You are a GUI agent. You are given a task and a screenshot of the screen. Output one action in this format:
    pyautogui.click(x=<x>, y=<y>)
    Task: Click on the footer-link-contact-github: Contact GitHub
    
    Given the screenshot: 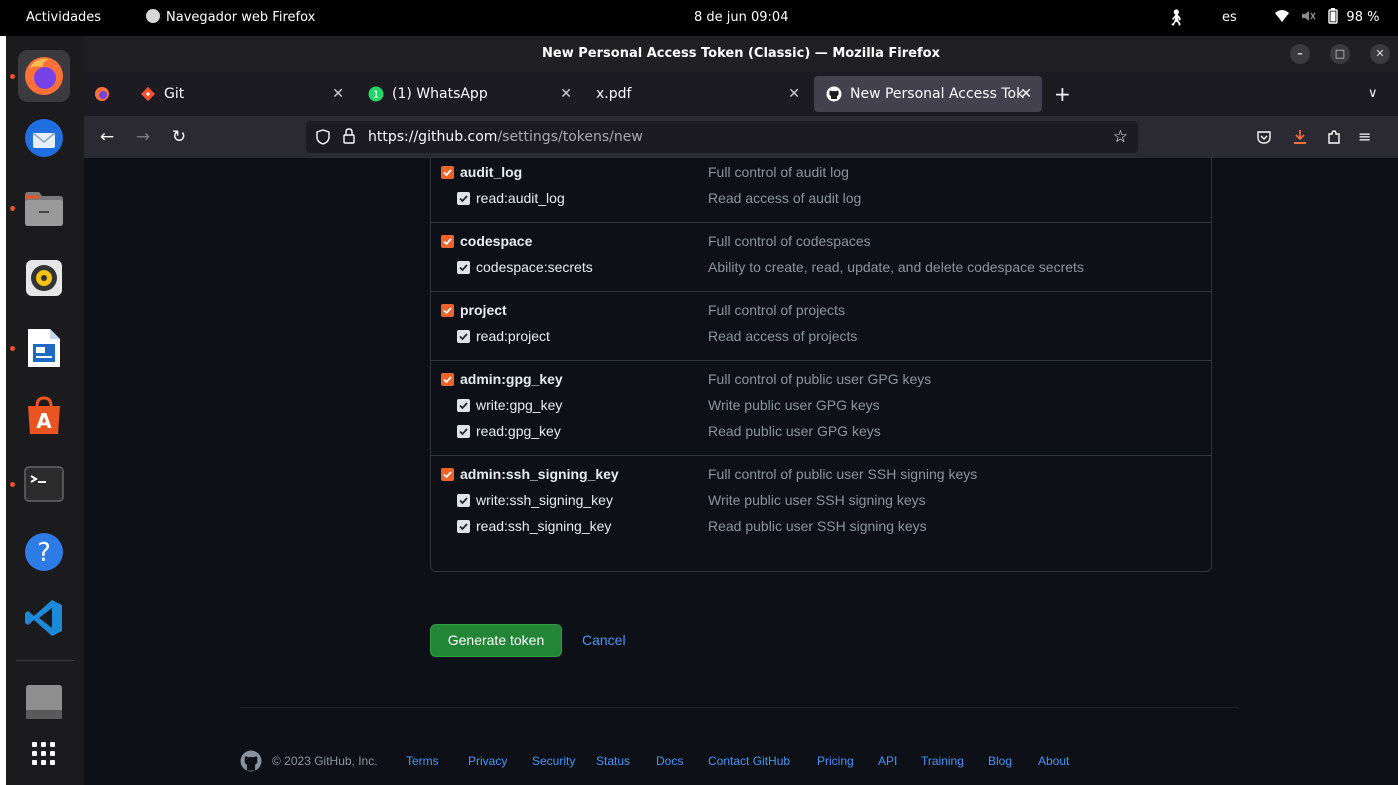 What is the action you would take?
    pyautogui.click(x=749, y=761)
    